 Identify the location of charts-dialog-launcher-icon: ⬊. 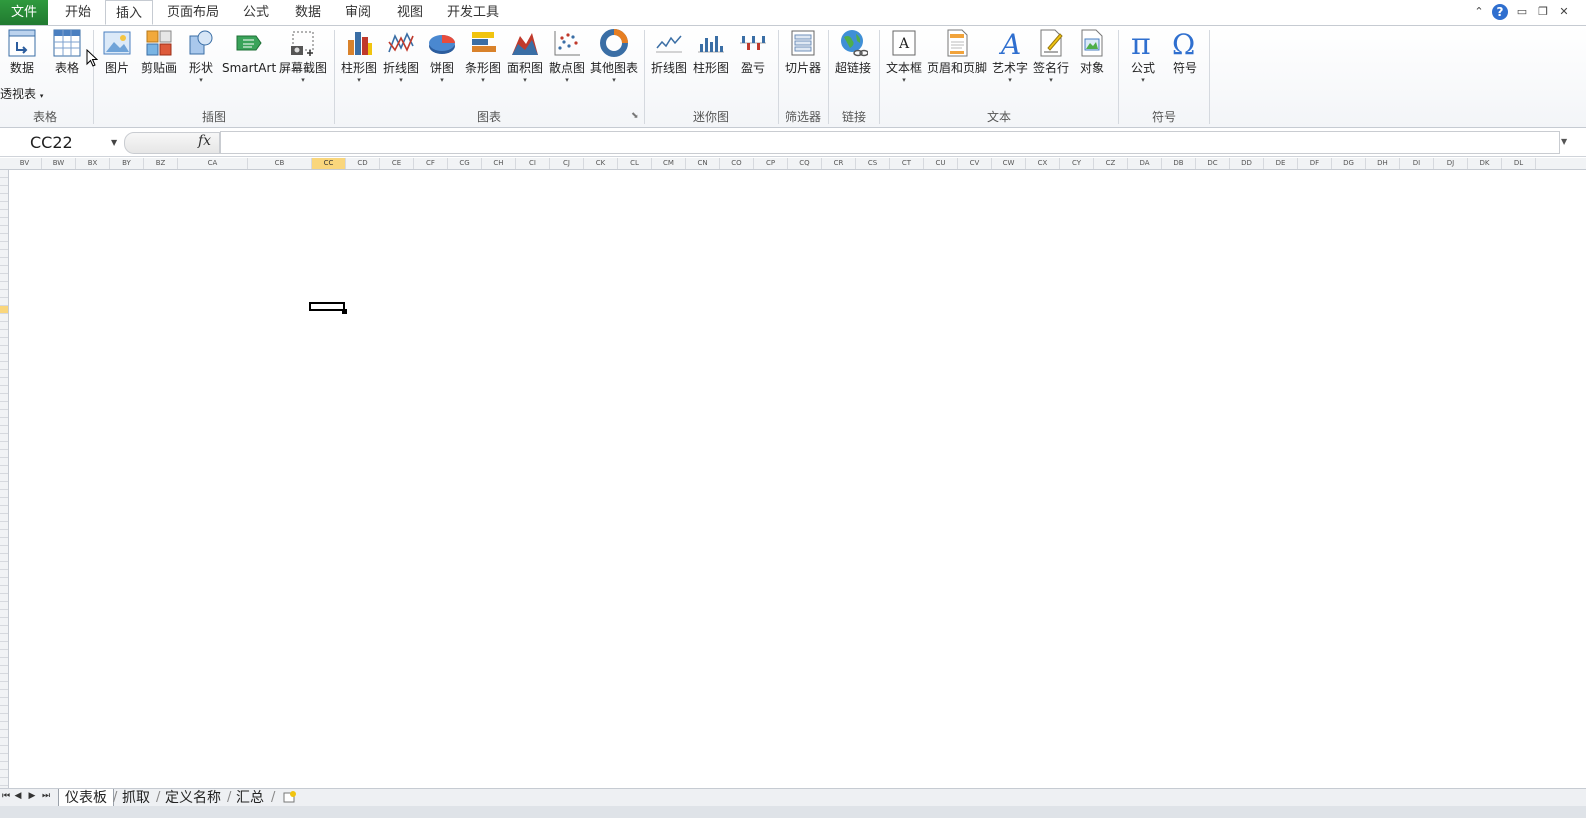
(635, 116).